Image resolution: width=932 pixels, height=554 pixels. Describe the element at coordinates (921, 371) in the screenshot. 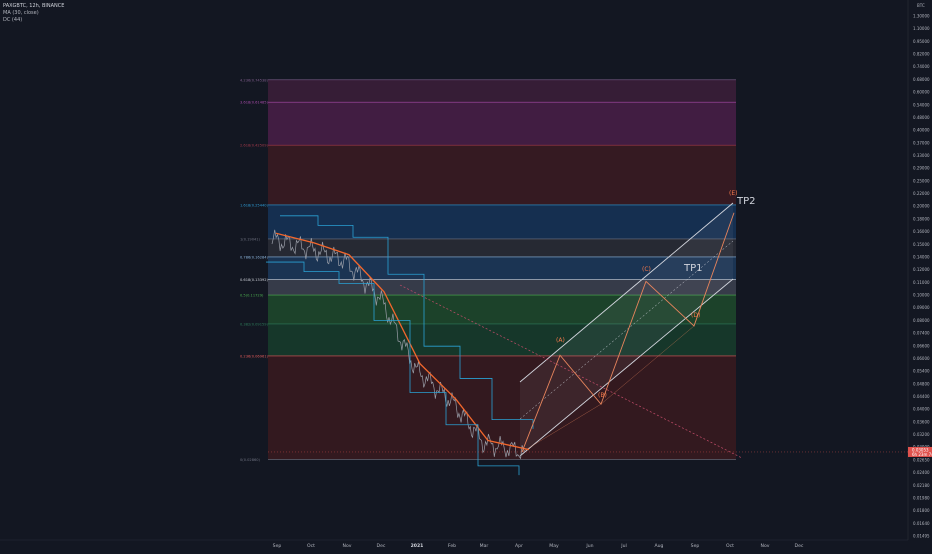

I see `price-axis-tick: 0.05400` at that location.